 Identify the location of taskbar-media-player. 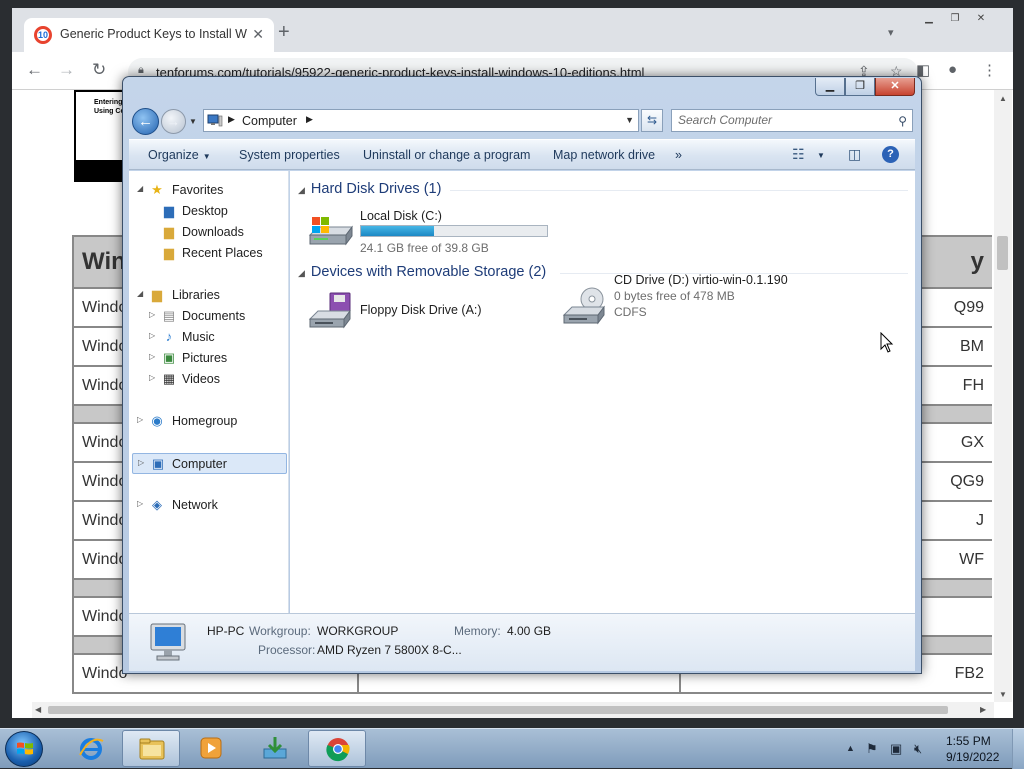
(211, 748).